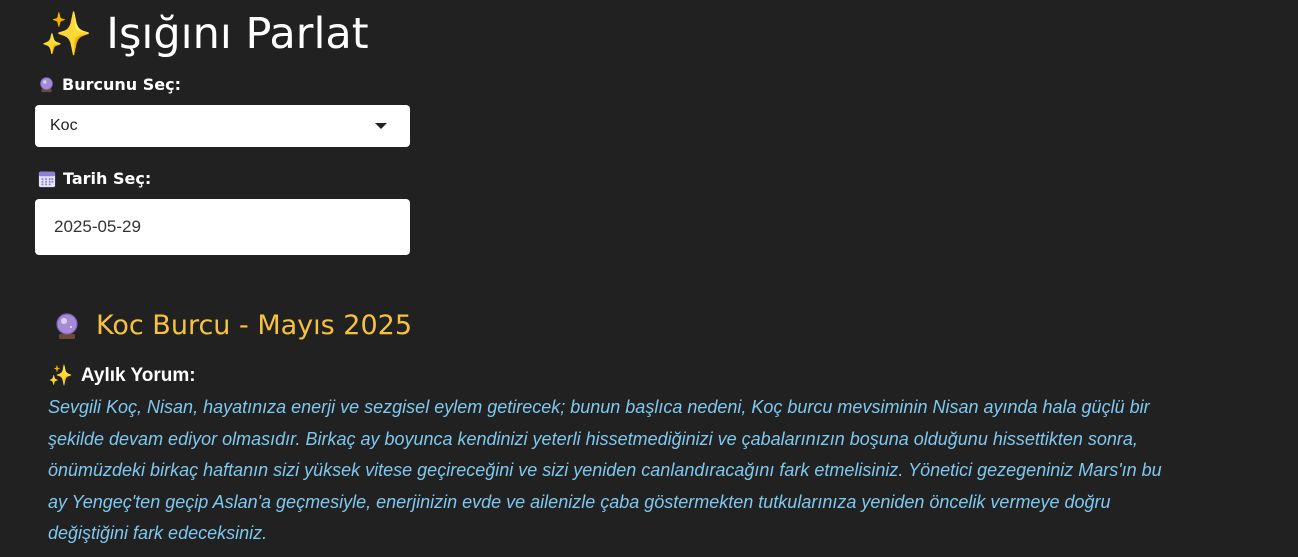 This screenshot has height=557, width=1298. What do you see at coordinates (107, 178) in the screenshot?
I see `date-input-label-text: Tarih Seç:` at bounding box center [107, 178].